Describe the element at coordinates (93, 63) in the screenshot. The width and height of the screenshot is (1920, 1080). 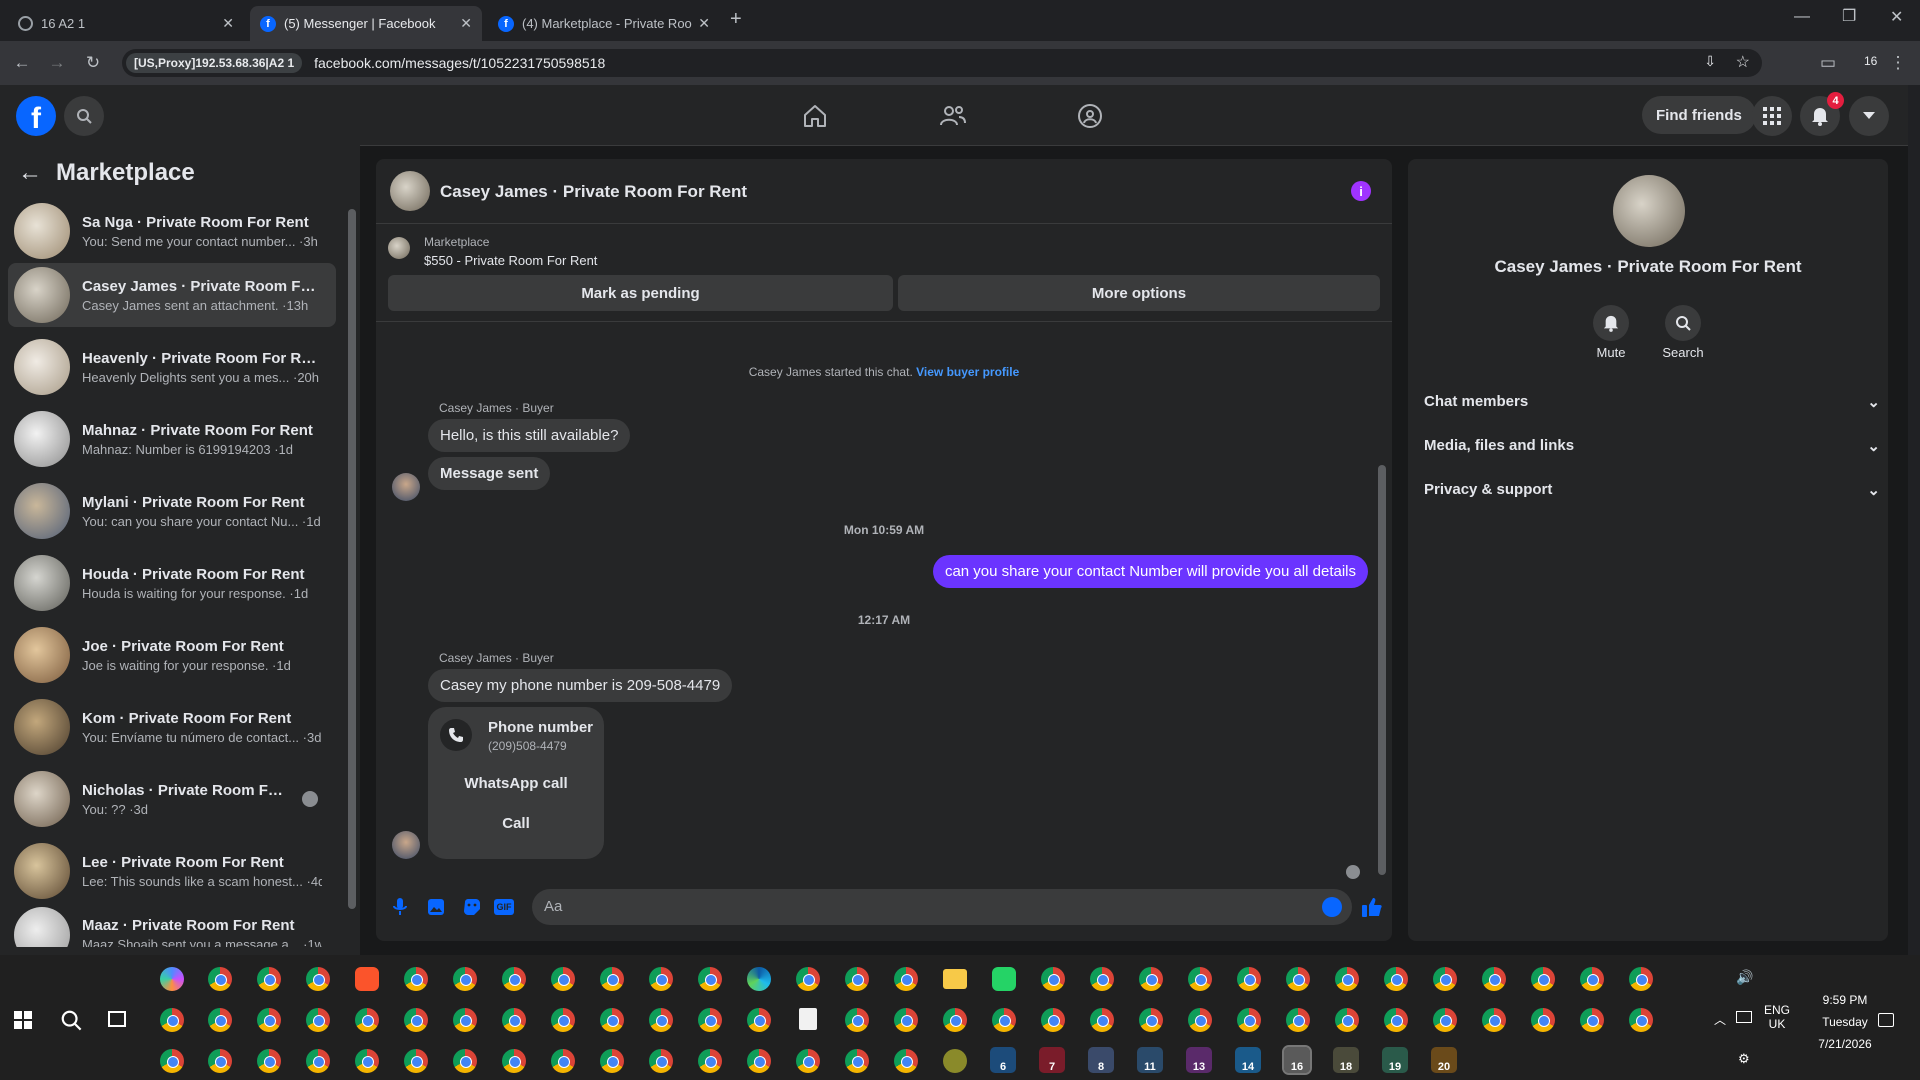
I see `reload-icon: ↻` at that location.